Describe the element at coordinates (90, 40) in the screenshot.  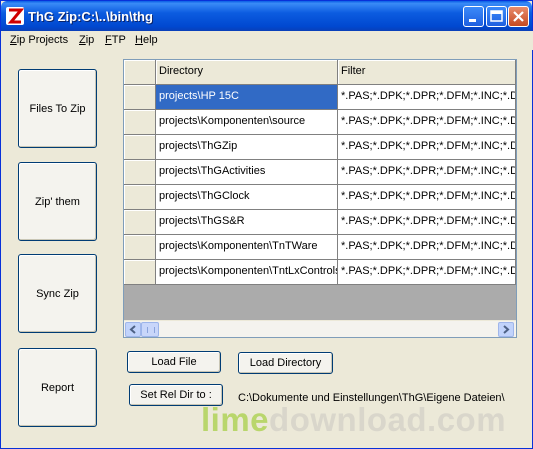
I see `menu-zip-label: ip` at that location.